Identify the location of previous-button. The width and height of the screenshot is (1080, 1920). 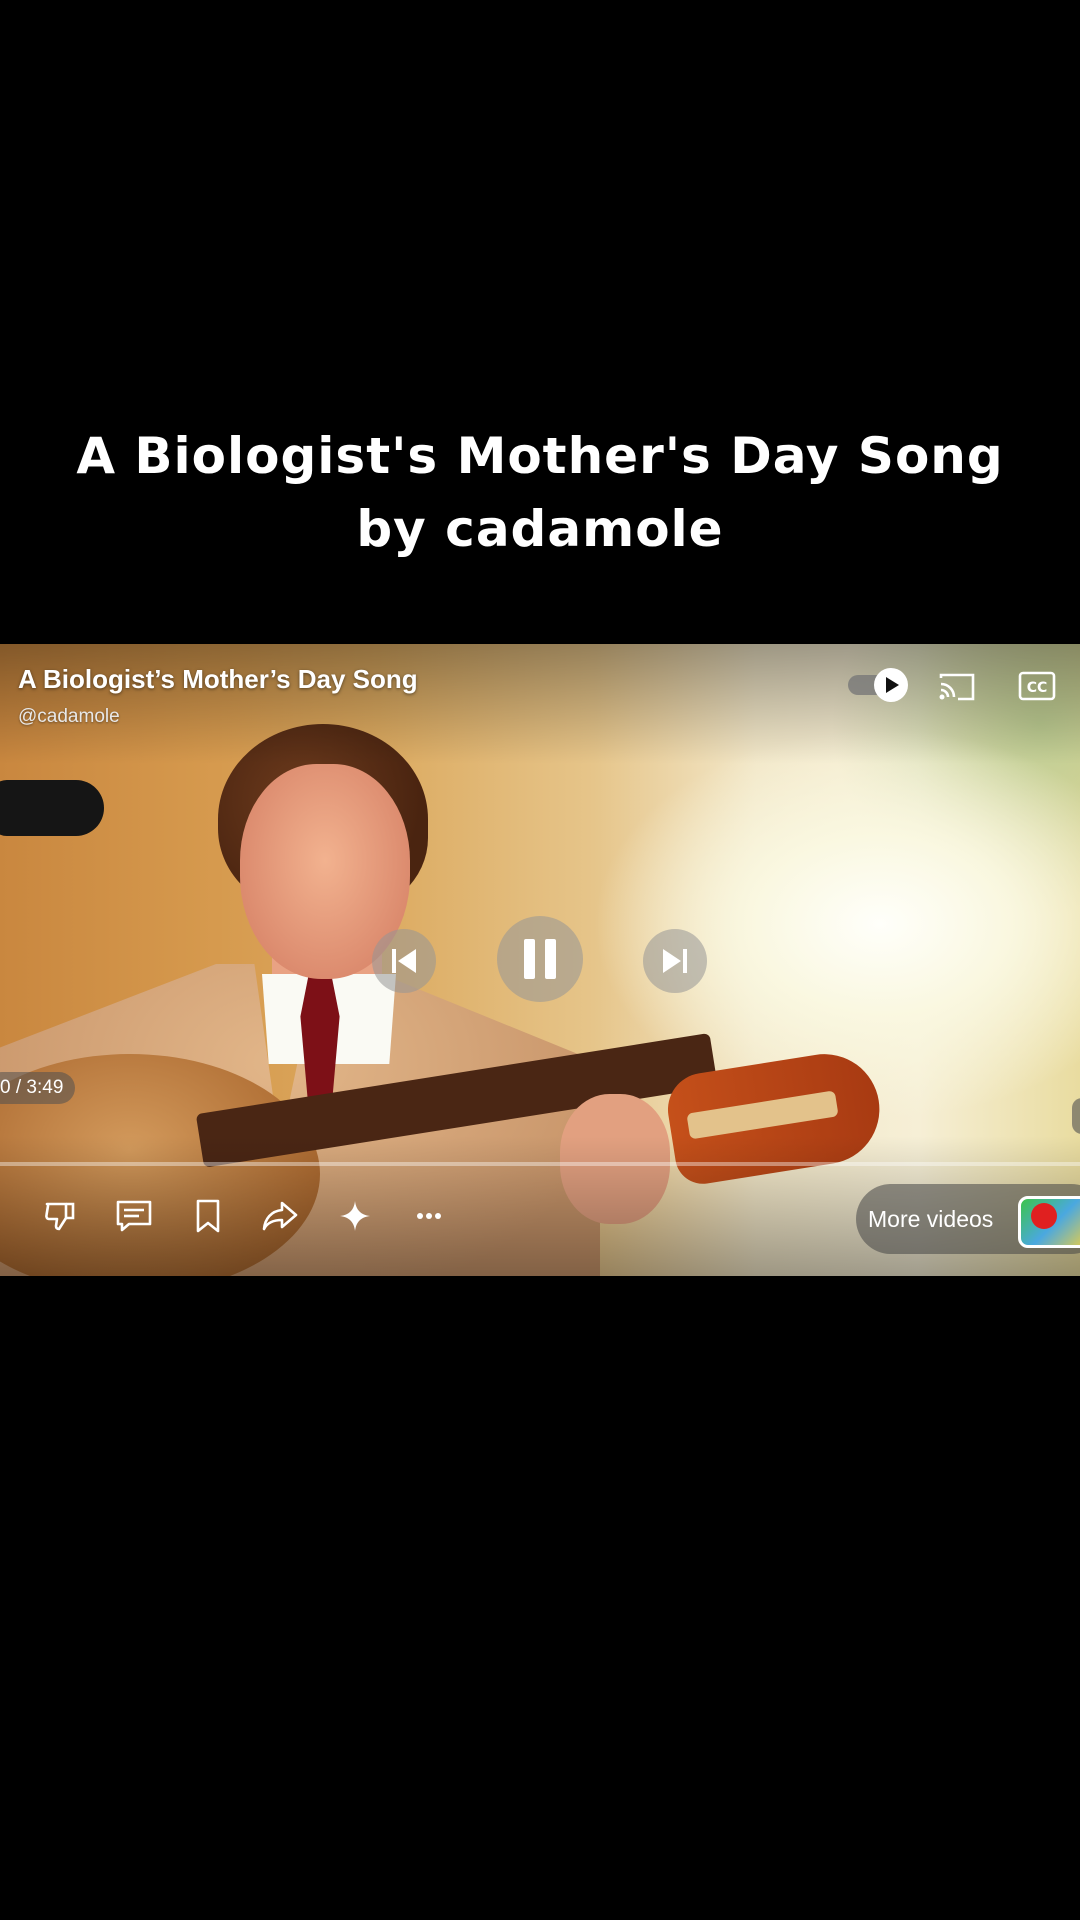
(404, 961).